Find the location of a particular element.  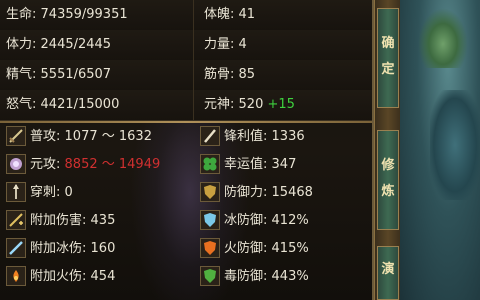

stat-strength: 力量: 4 is located at coordinates (225, 44).